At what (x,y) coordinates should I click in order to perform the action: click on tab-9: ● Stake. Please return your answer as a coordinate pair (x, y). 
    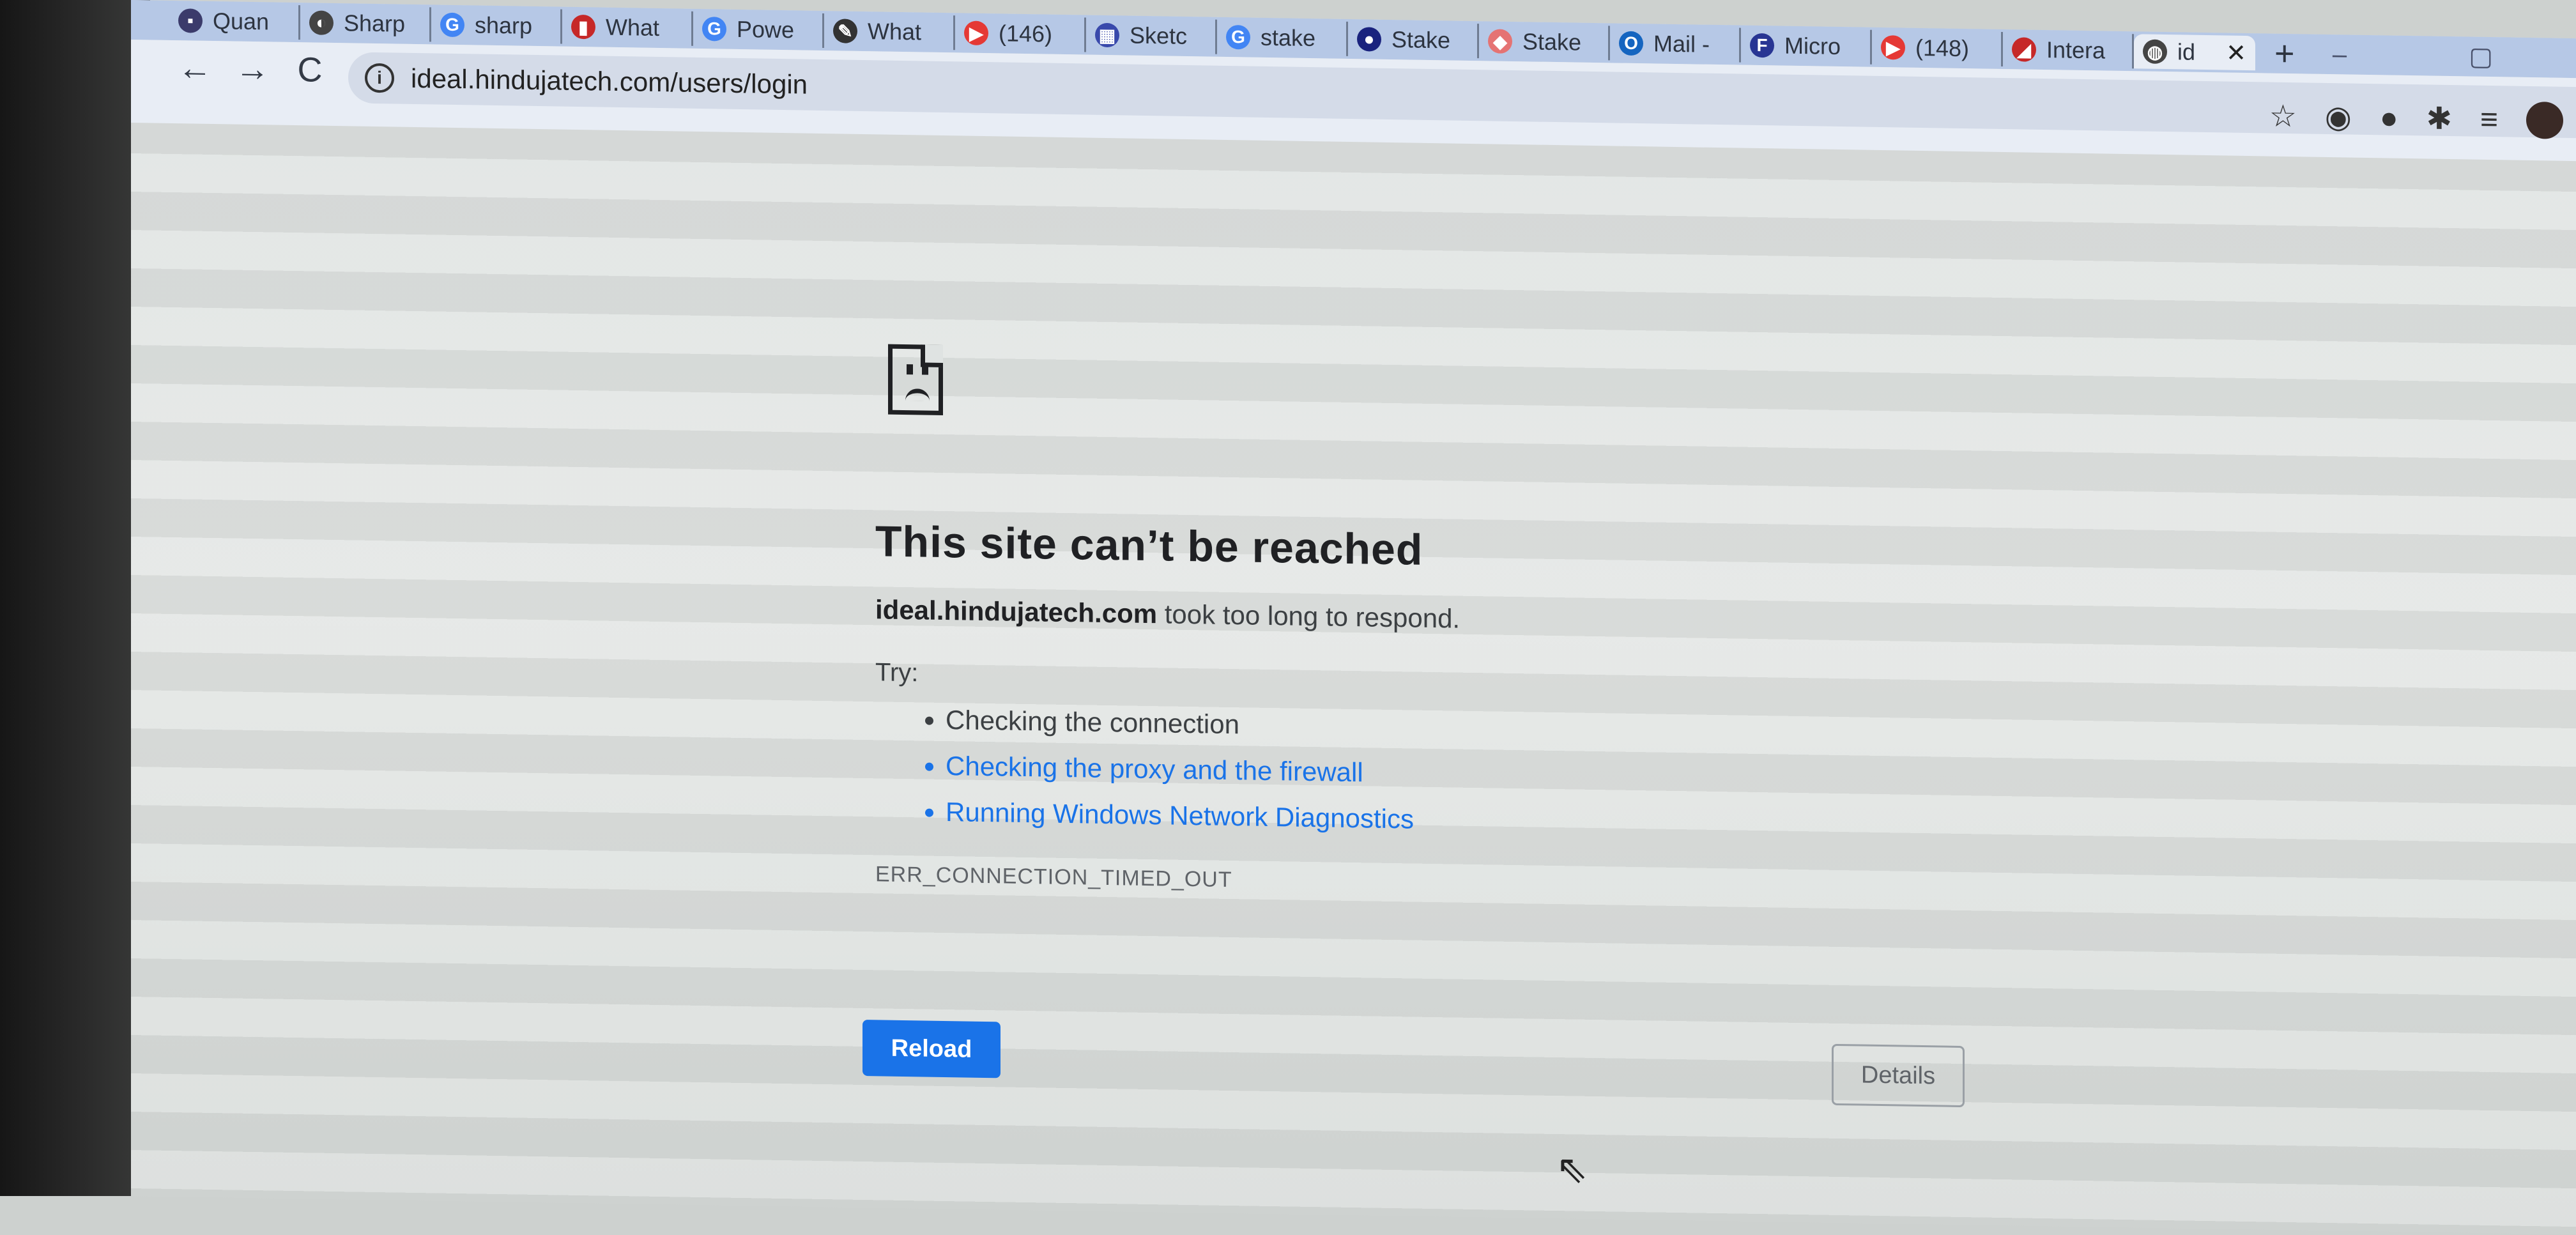
    Looking at the image, I should click on (1413, 40).